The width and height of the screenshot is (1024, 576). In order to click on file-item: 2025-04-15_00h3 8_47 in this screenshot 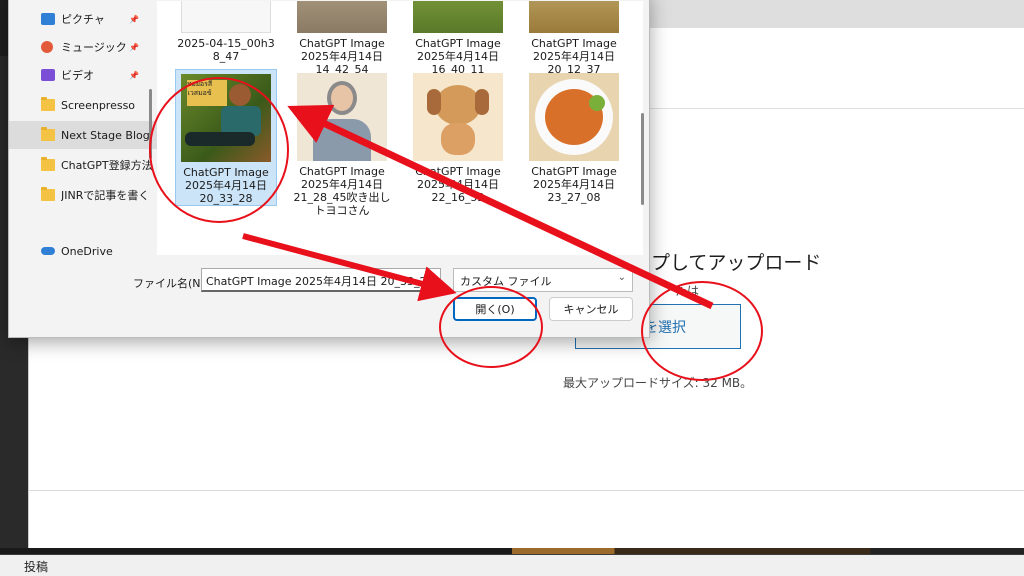, I will do `click(226, 32)`.